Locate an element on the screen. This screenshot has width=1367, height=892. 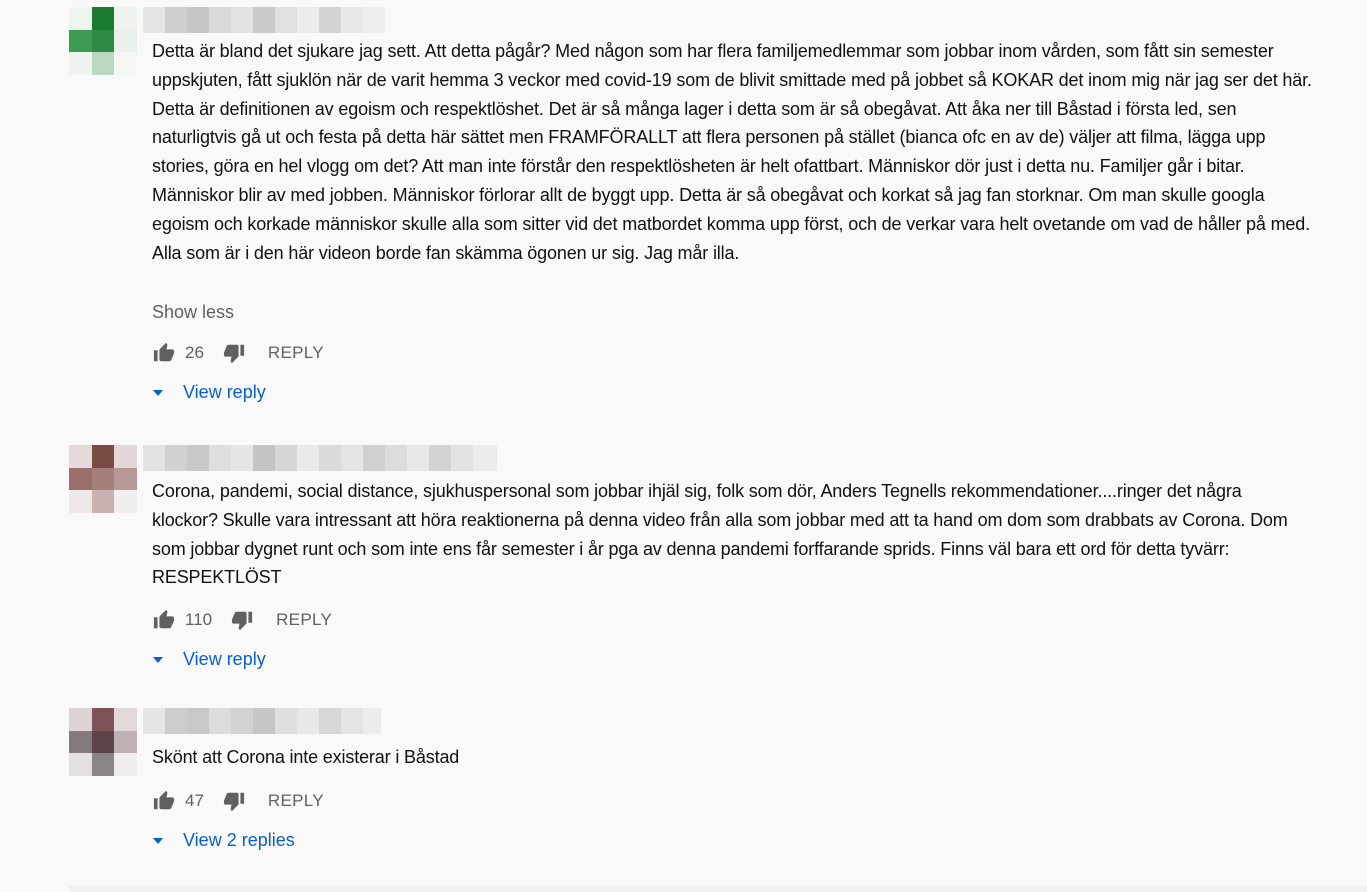
comment-actions: 26 REPLY is located at coordinates (238, 353).